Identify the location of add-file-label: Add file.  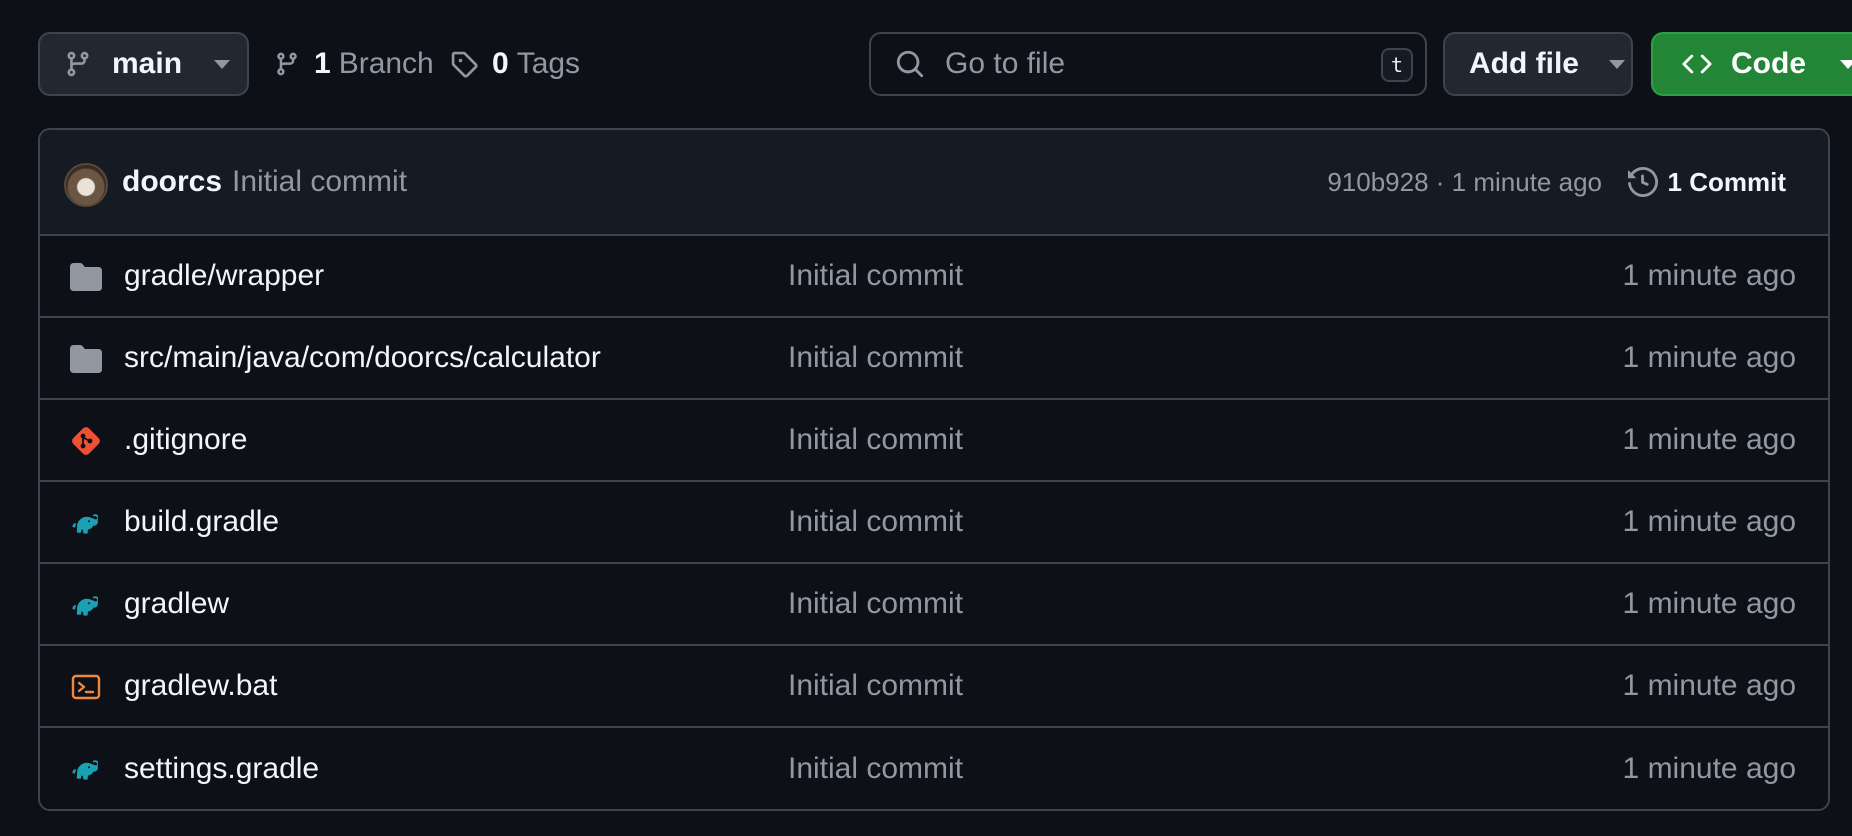
(1524, 63).